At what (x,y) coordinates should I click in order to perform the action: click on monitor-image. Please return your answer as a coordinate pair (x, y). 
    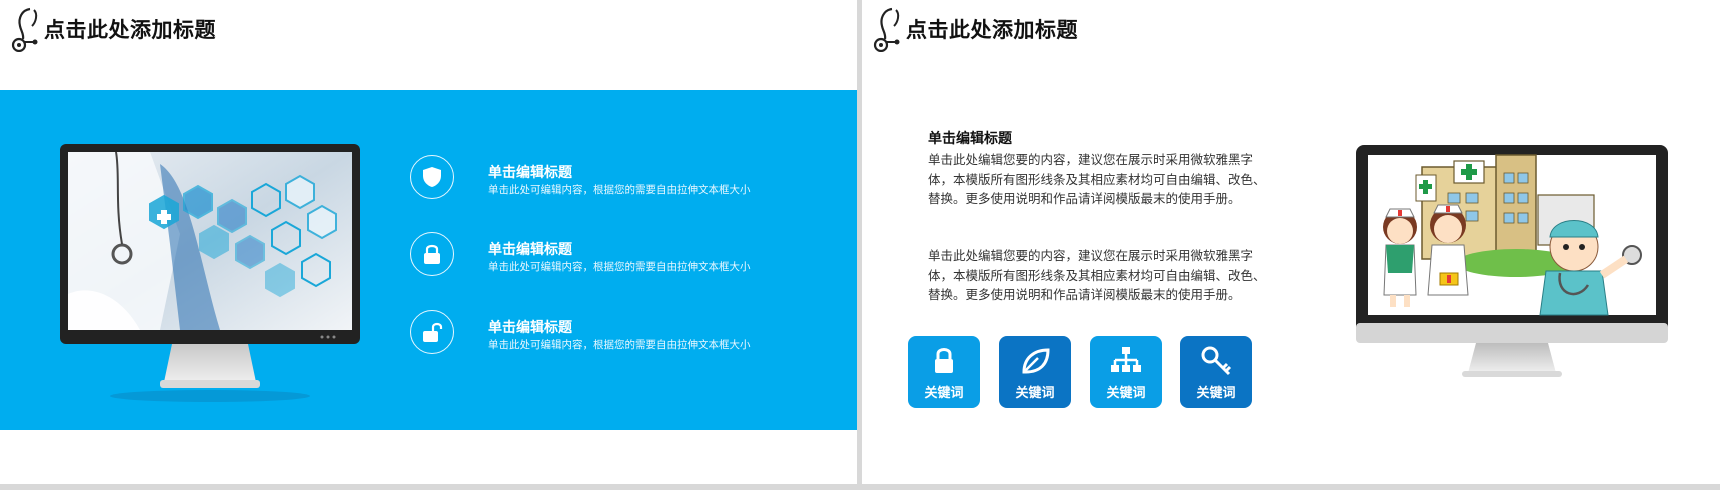
    Looking at the image, I should click on (210, 273).